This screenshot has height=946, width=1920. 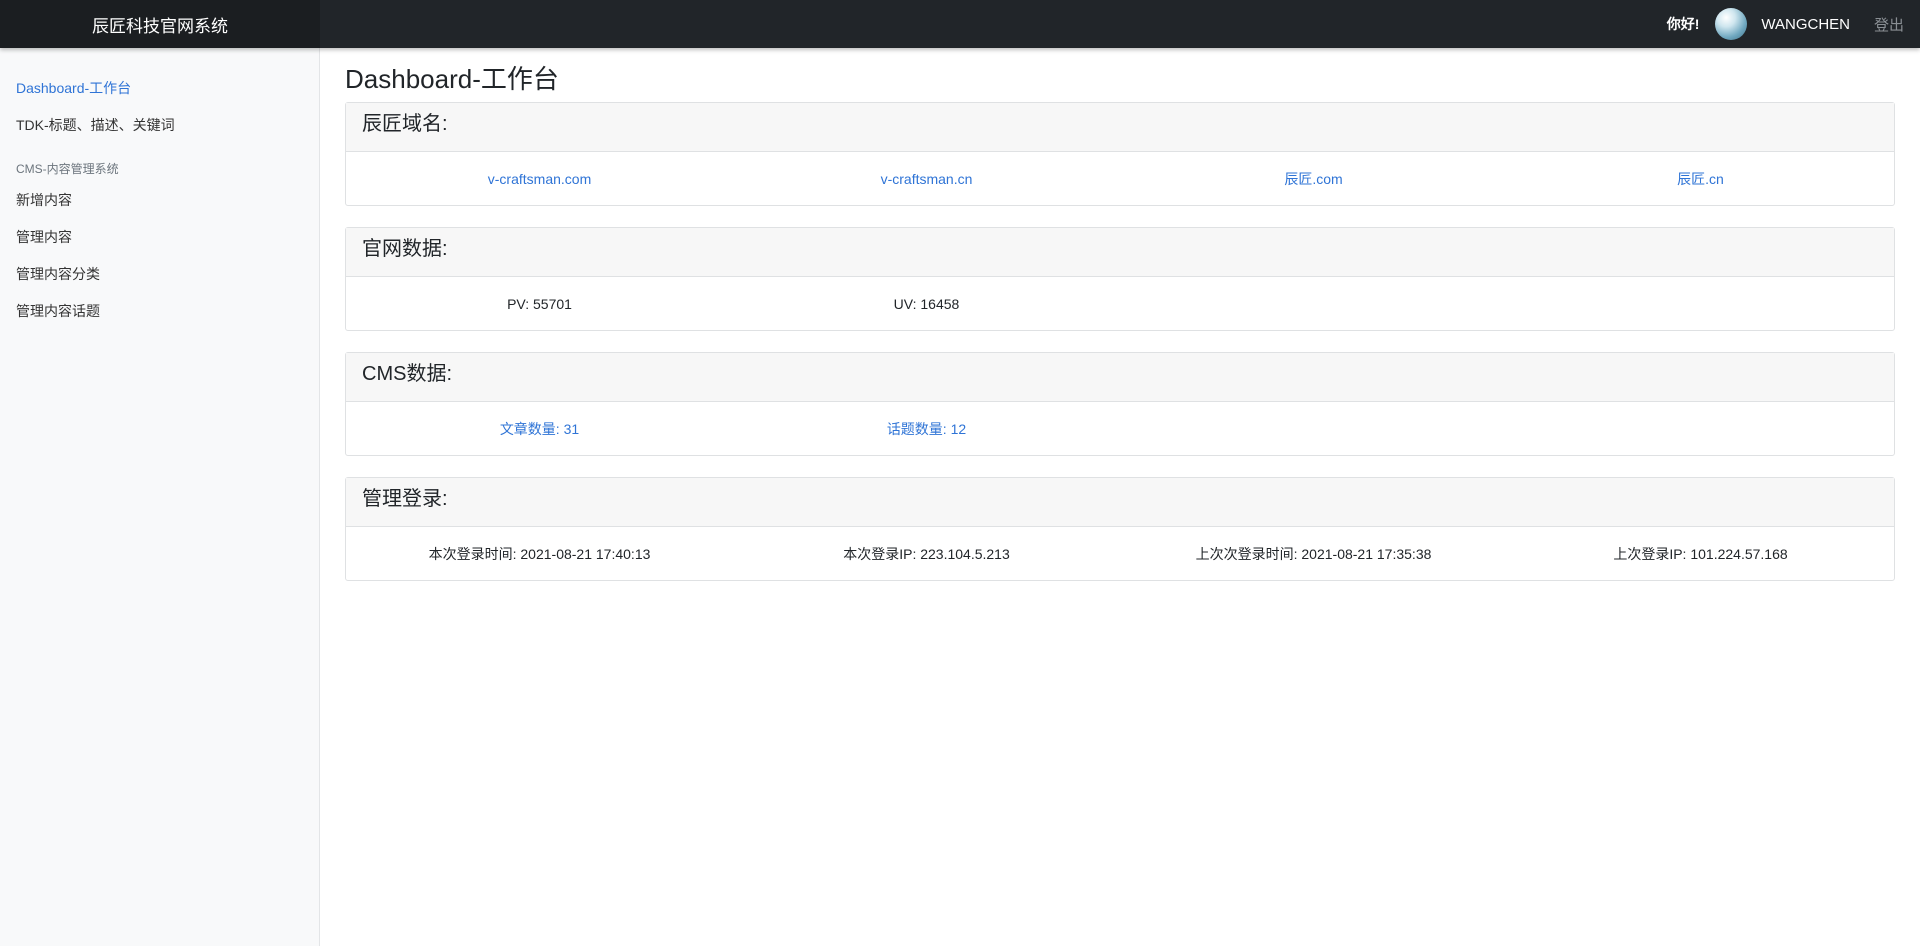 I want to click on last-login-ip: 上次登录IP: 101.224.57.168, so click(x=1700, y=553).